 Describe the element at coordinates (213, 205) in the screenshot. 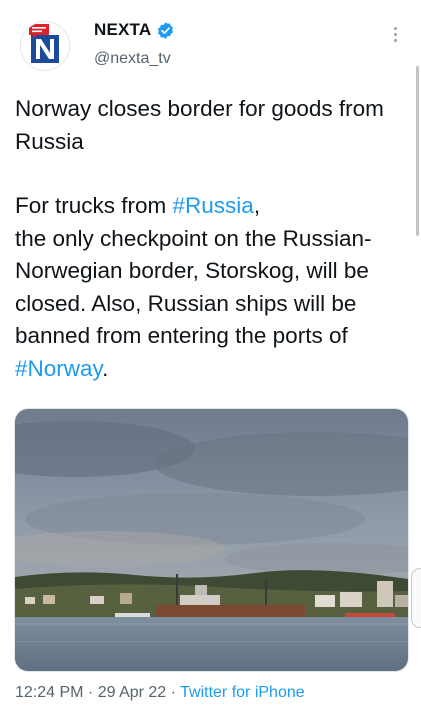

I see `hashtag-russia-link: #Russia` at that location.